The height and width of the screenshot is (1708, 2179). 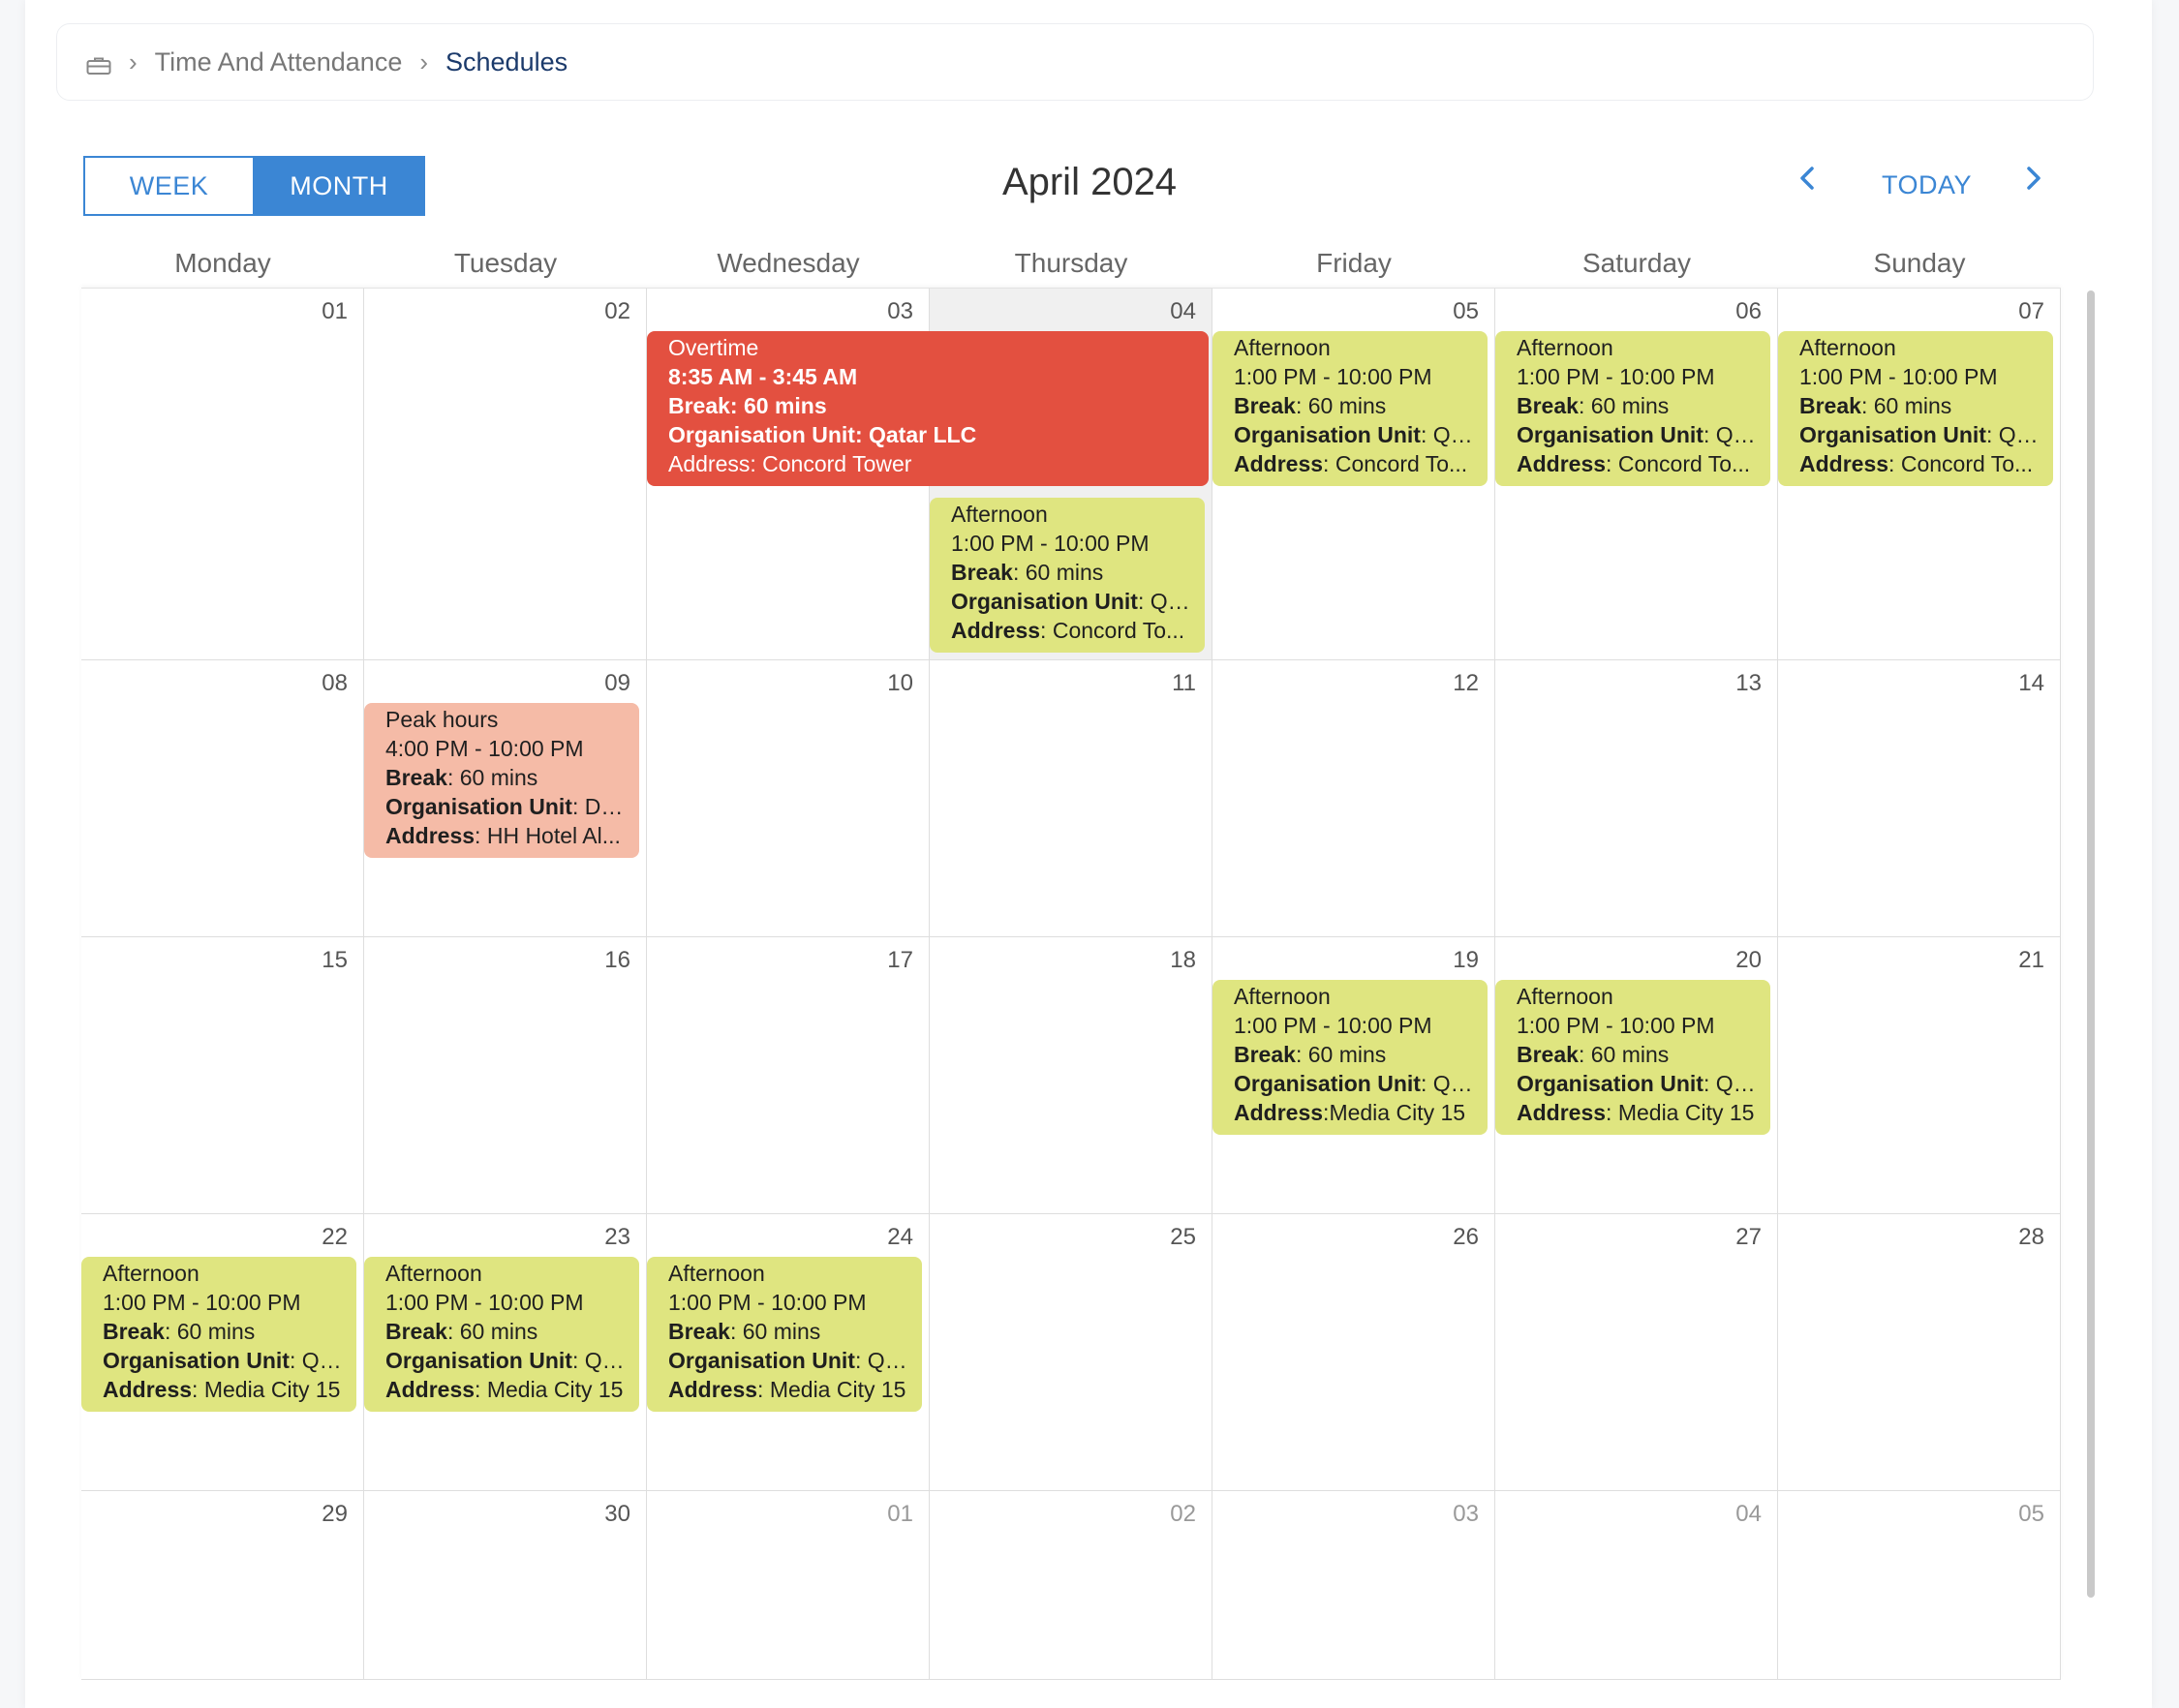 I want to click on day-cell: 15, so click(x=222, y=1075).